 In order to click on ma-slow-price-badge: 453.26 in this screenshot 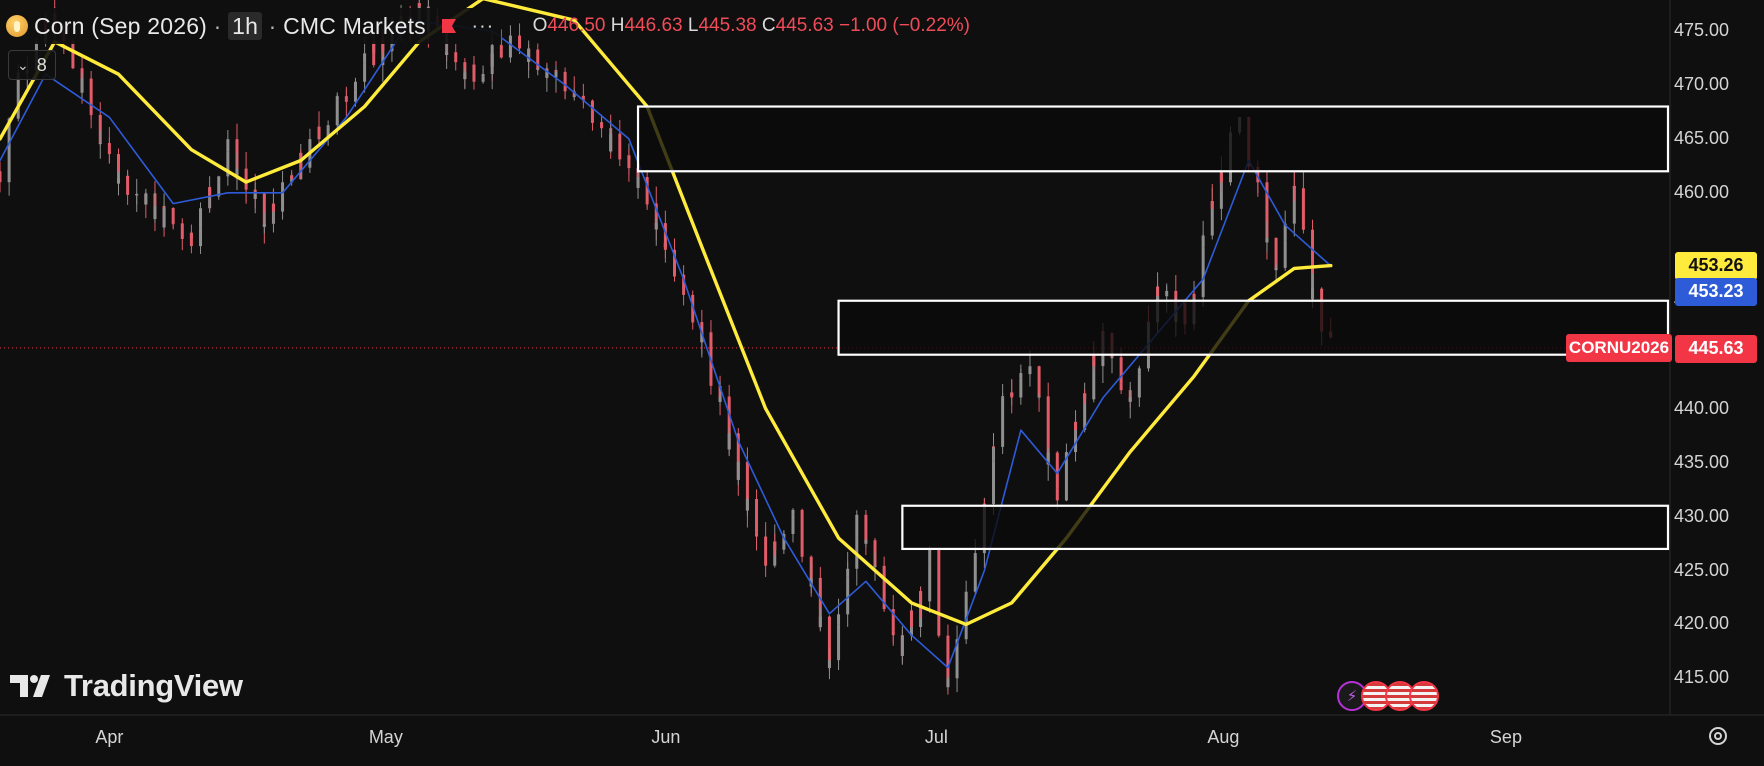, I will do `click(1716, 265)`.